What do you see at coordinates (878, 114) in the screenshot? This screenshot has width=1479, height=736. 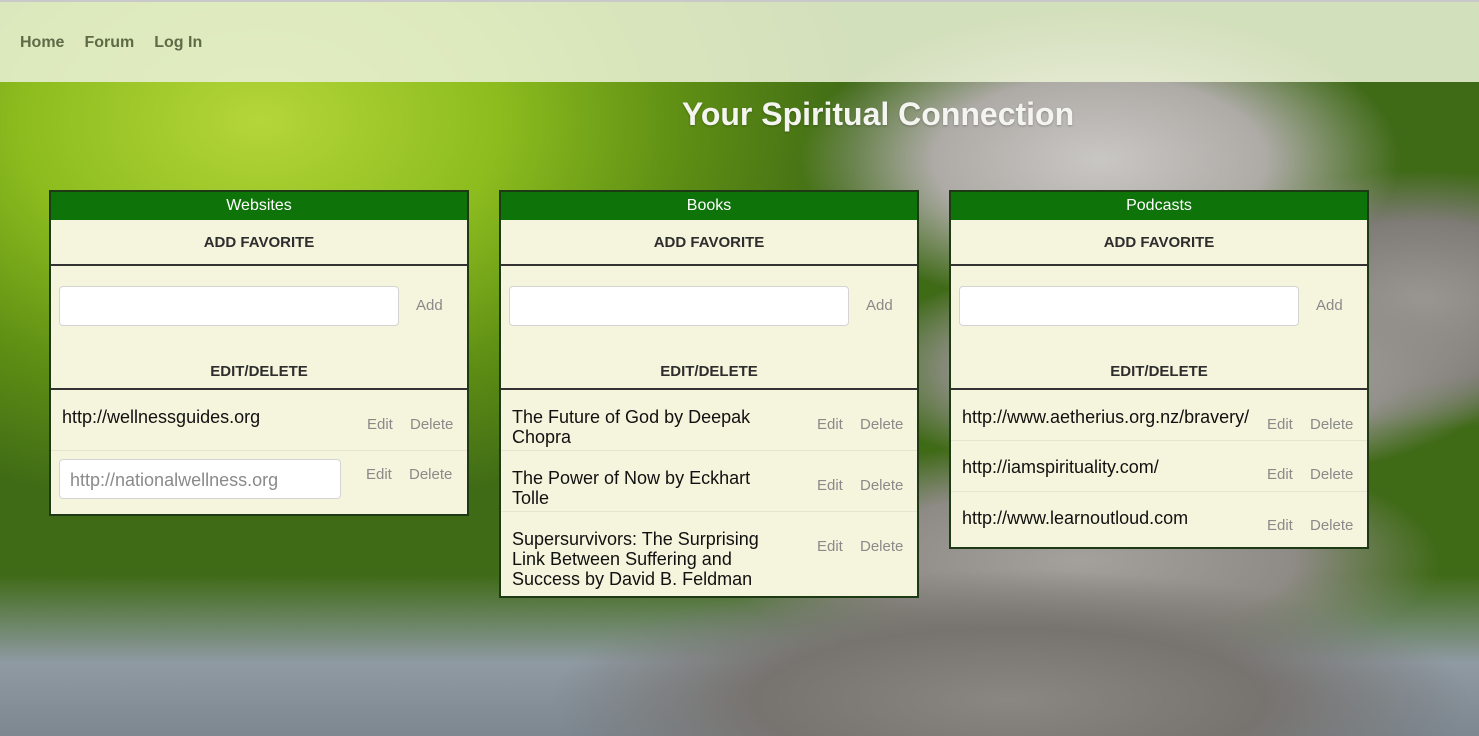 I see `page-title: Your Spiritual Connection` at bounding box center [878, 114].